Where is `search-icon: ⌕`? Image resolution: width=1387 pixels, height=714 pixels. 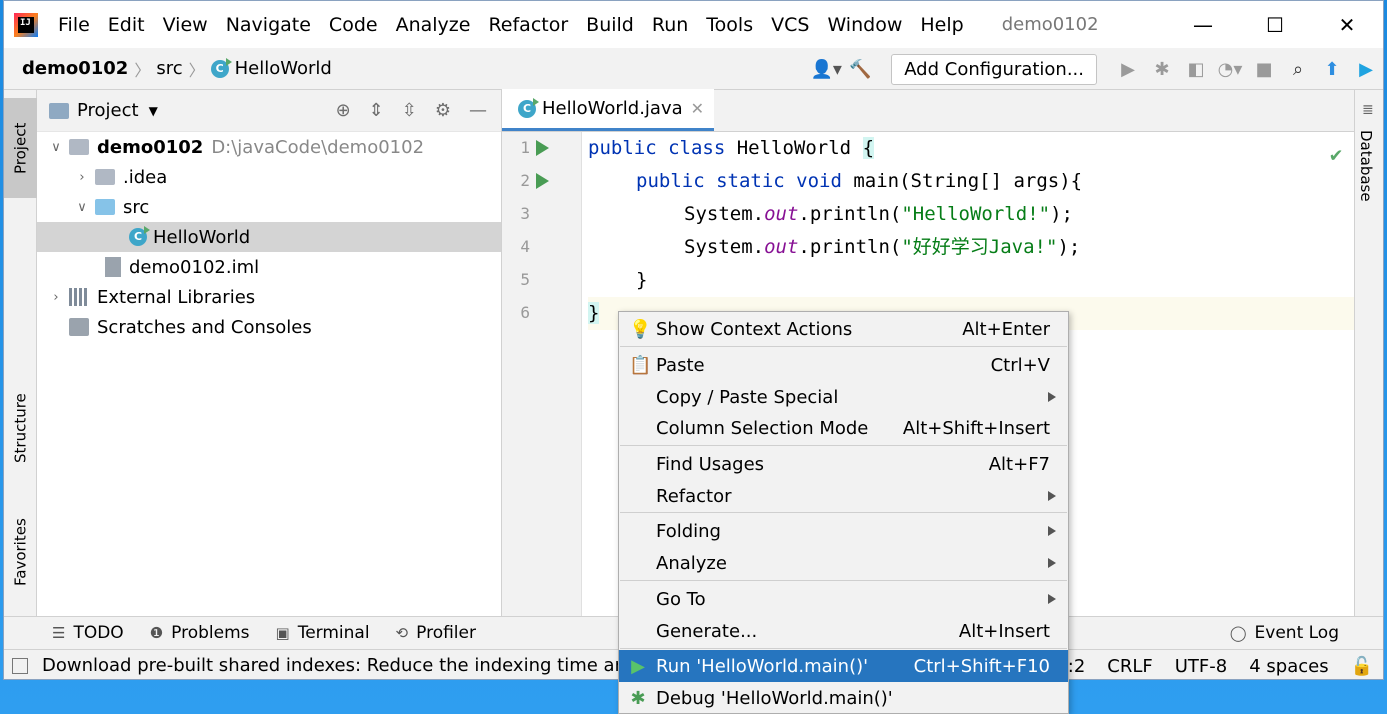
search-icon: ⌕ is located at coordinates (1298, 69).